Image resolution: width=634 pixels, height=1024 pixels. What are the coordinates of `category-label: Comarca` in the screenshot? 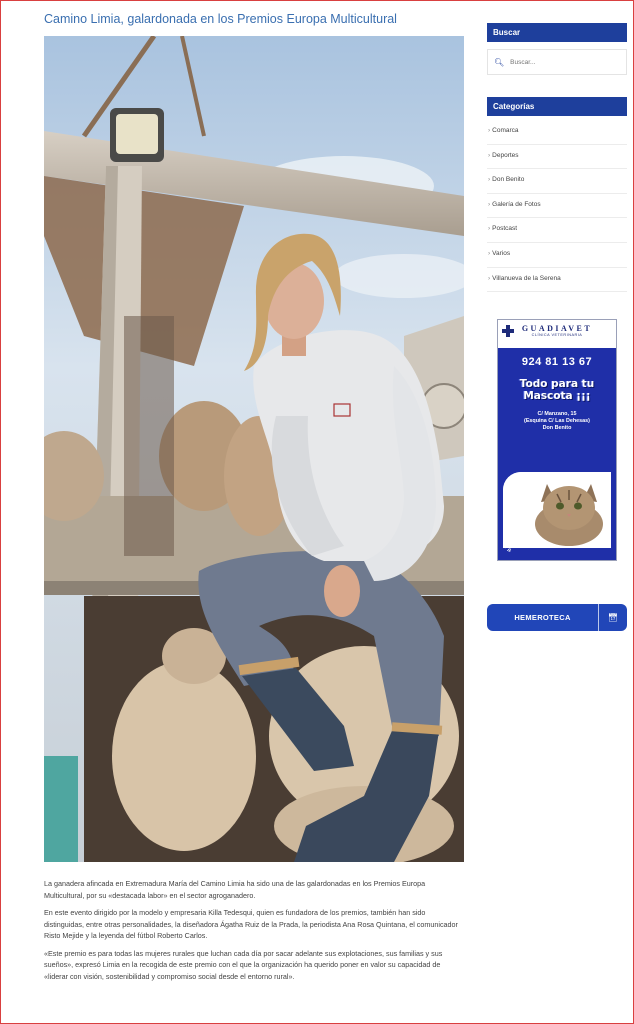 It's located at (505, 130).